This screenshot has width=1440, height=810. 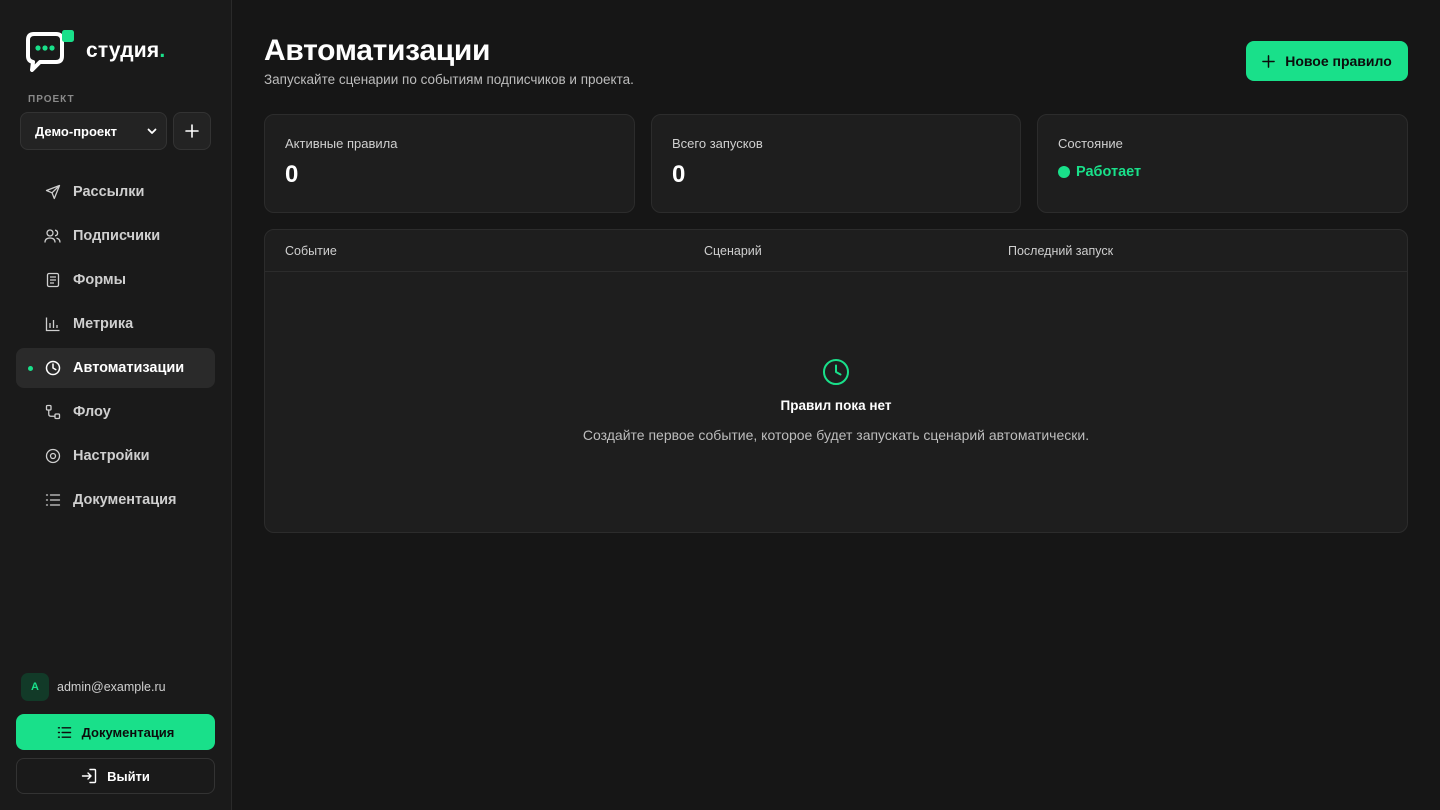 What do you see at coordinates (52, 192) in the screenshot?
I see `send-icon` at bounding box center [52, 192].